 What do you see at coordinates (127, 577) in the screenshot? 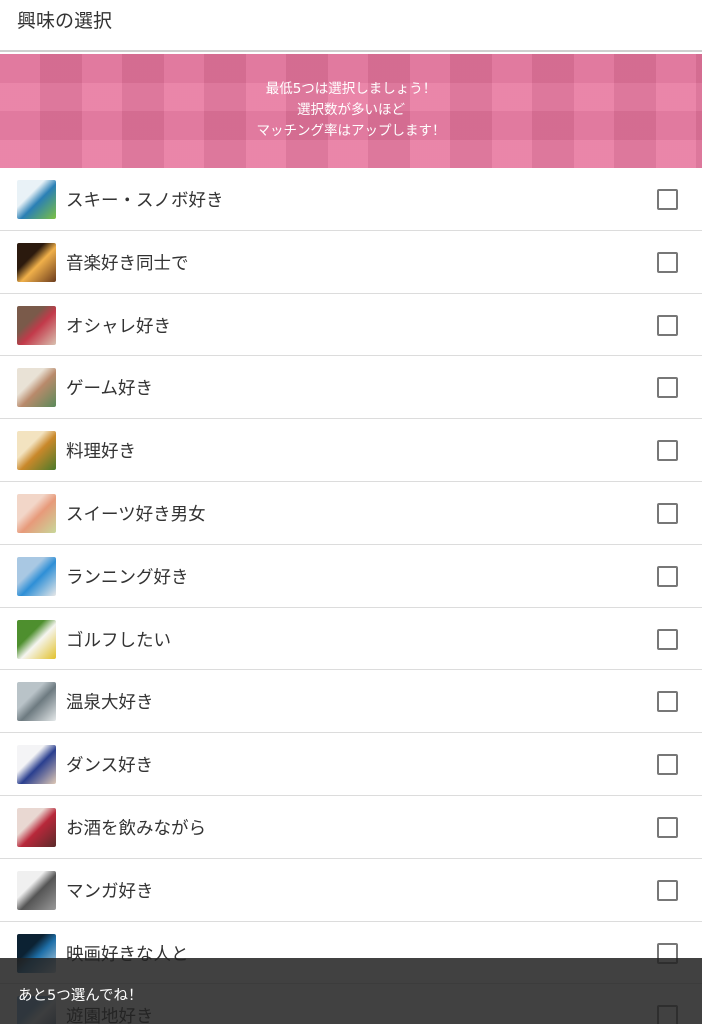
I see `interest-label: ランニング好き` at bounding box center [127, 577].